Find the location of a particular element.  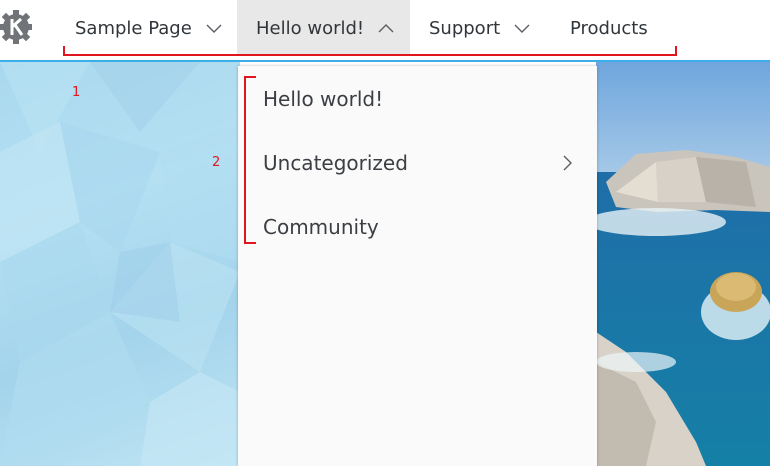

annotation-bracket-menu is located at coordinates (250, 160).